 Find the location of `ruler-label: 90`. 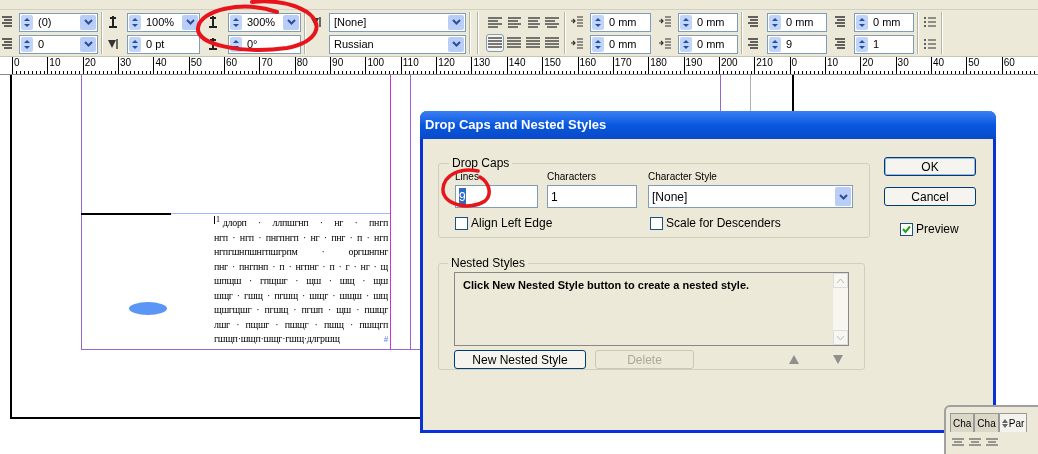

ruler-label: 90 is located at coordinates (338, 63).